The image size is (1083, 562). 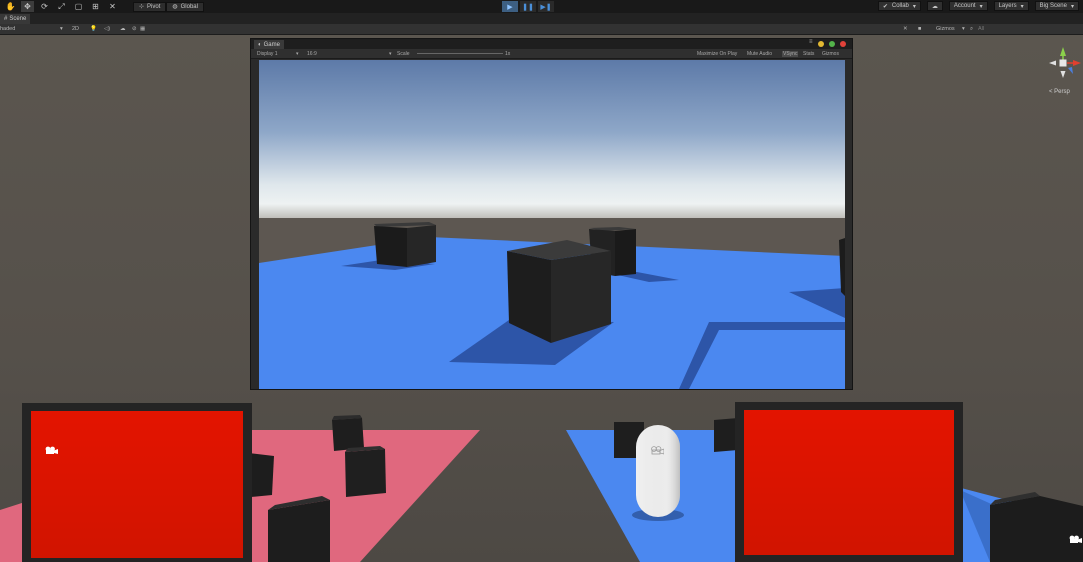 I want to click on global-label: Global, so click(x=189, y=6).